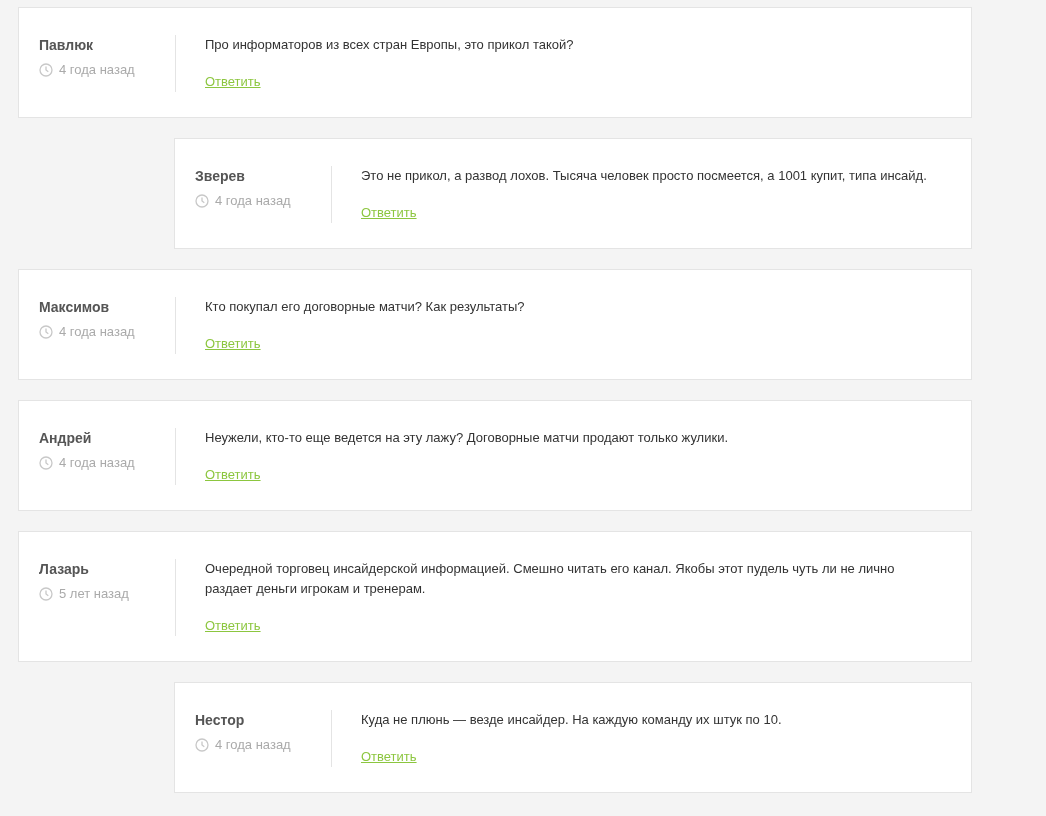 This screenshot has width=1046, height=816. I want to click on comment-text: Неужели, кто-то еще ведется на эту лажу? Договорные матчи продают только жулики., so click(467, 438).